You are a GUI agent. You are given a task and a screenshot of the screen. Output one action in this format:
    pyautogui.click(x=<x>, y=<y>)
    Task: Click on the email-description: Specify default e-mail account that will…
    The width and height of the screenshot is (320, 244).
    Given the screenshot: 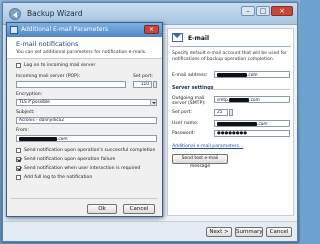 What is the action you would take?
    pyautogui.click(x=229, y=56)
    